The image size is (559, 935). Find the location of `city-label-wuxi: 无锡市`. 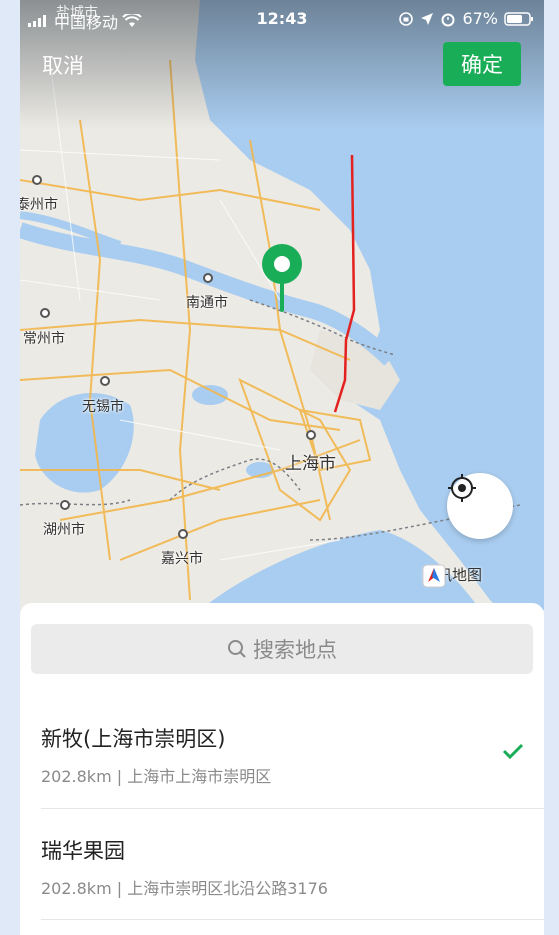

city-label-wuxi: 无锡市 is located at coordinates (103, 407).